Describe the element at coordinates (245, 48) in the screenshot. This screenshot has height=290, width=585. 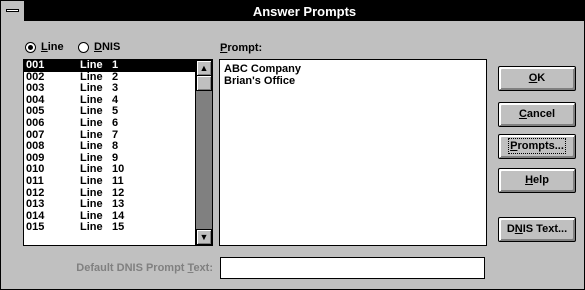
I see `prompt-label-rest: rompt:` at that location.